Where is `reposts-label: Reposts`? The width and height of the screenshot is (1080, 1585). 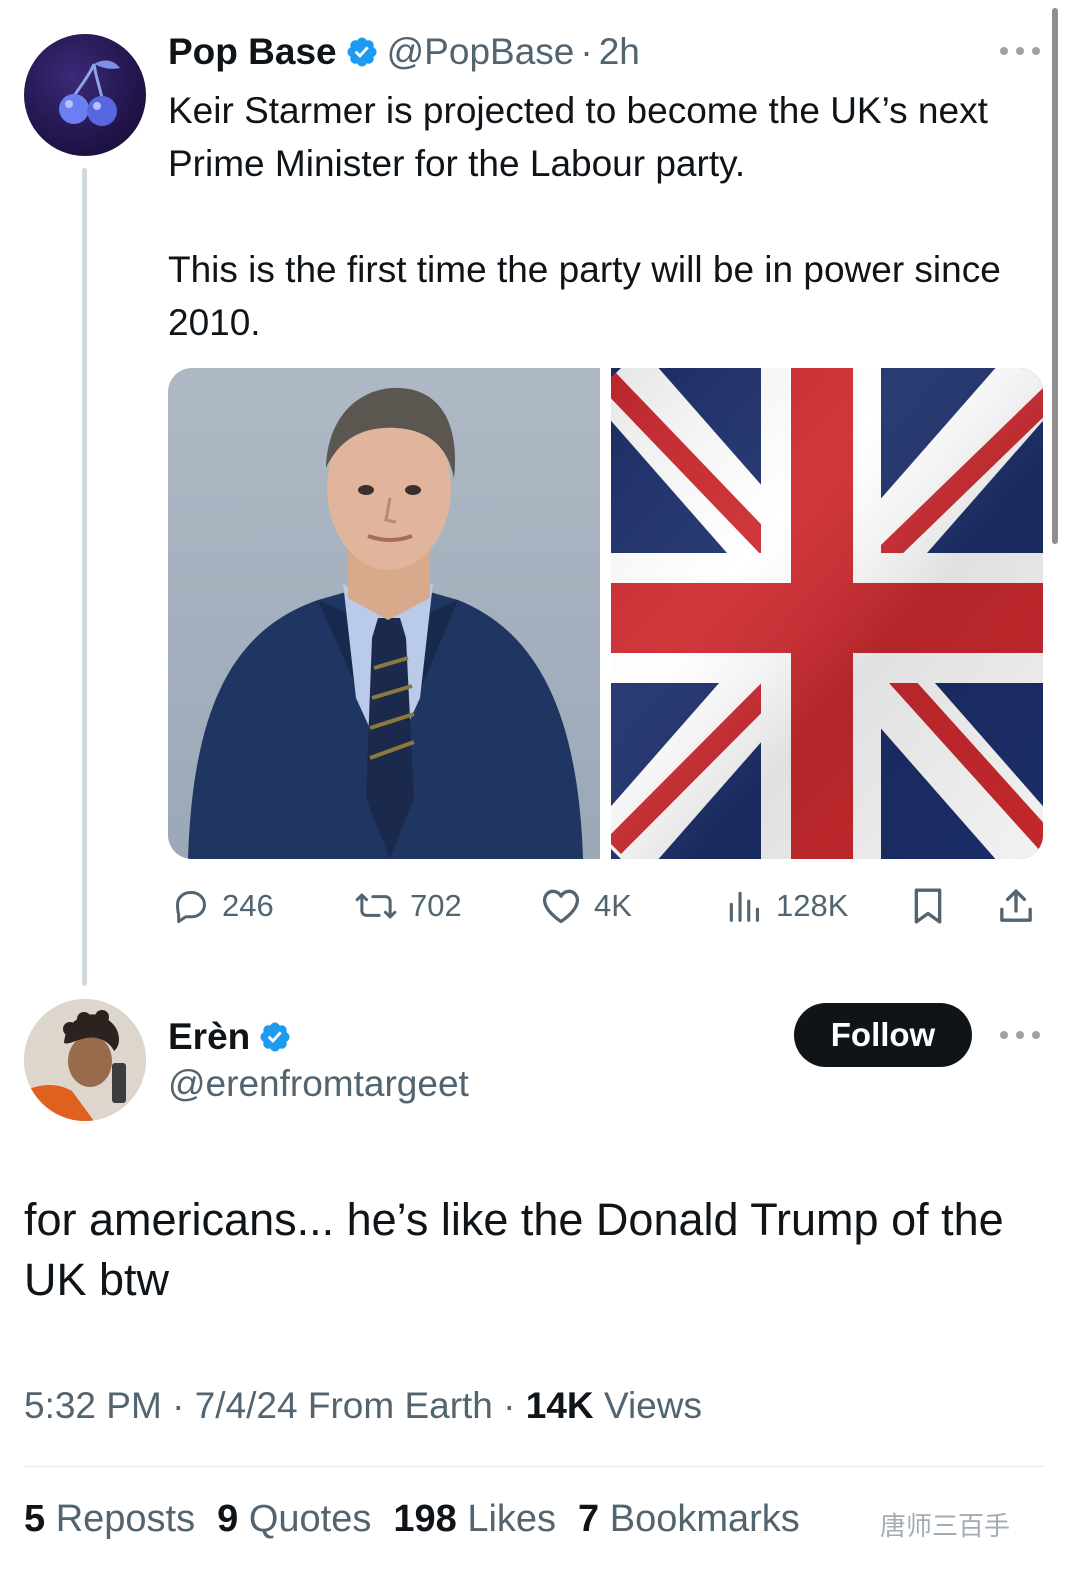 reposts-label: Reposts is located at coordinates (125, 1519).